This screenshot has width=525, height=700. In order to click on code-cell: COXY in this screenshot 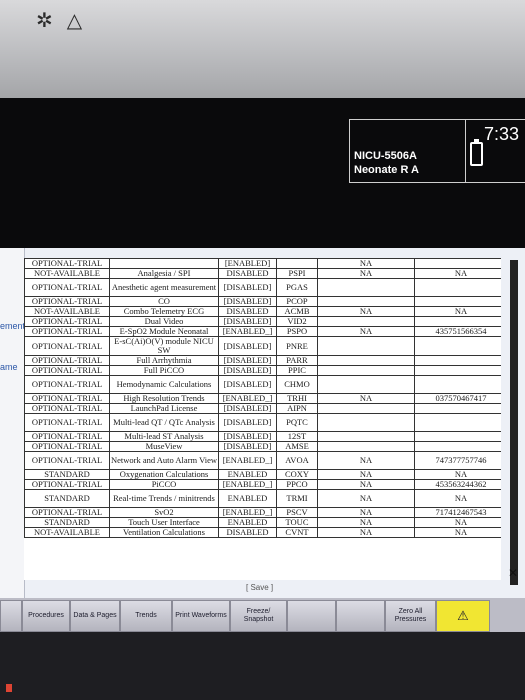, I will do `click(297, 474)`.